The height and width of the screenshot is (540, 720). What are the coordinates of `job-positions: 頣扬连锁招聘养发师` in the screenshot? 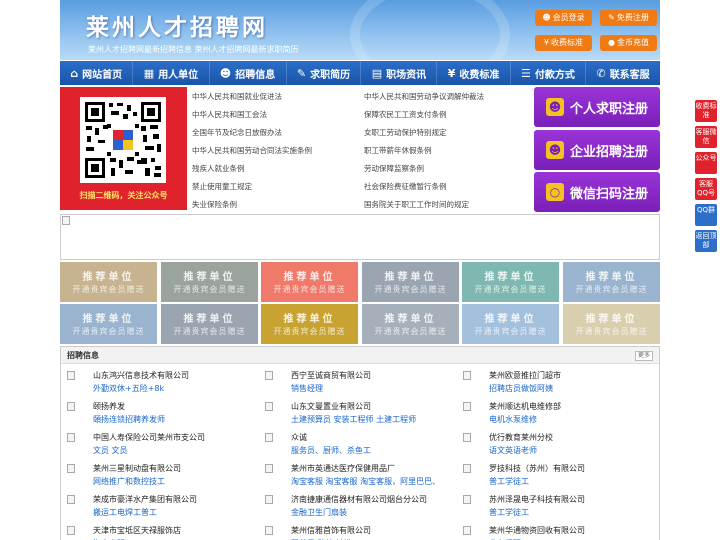 It's located at (129, 419).